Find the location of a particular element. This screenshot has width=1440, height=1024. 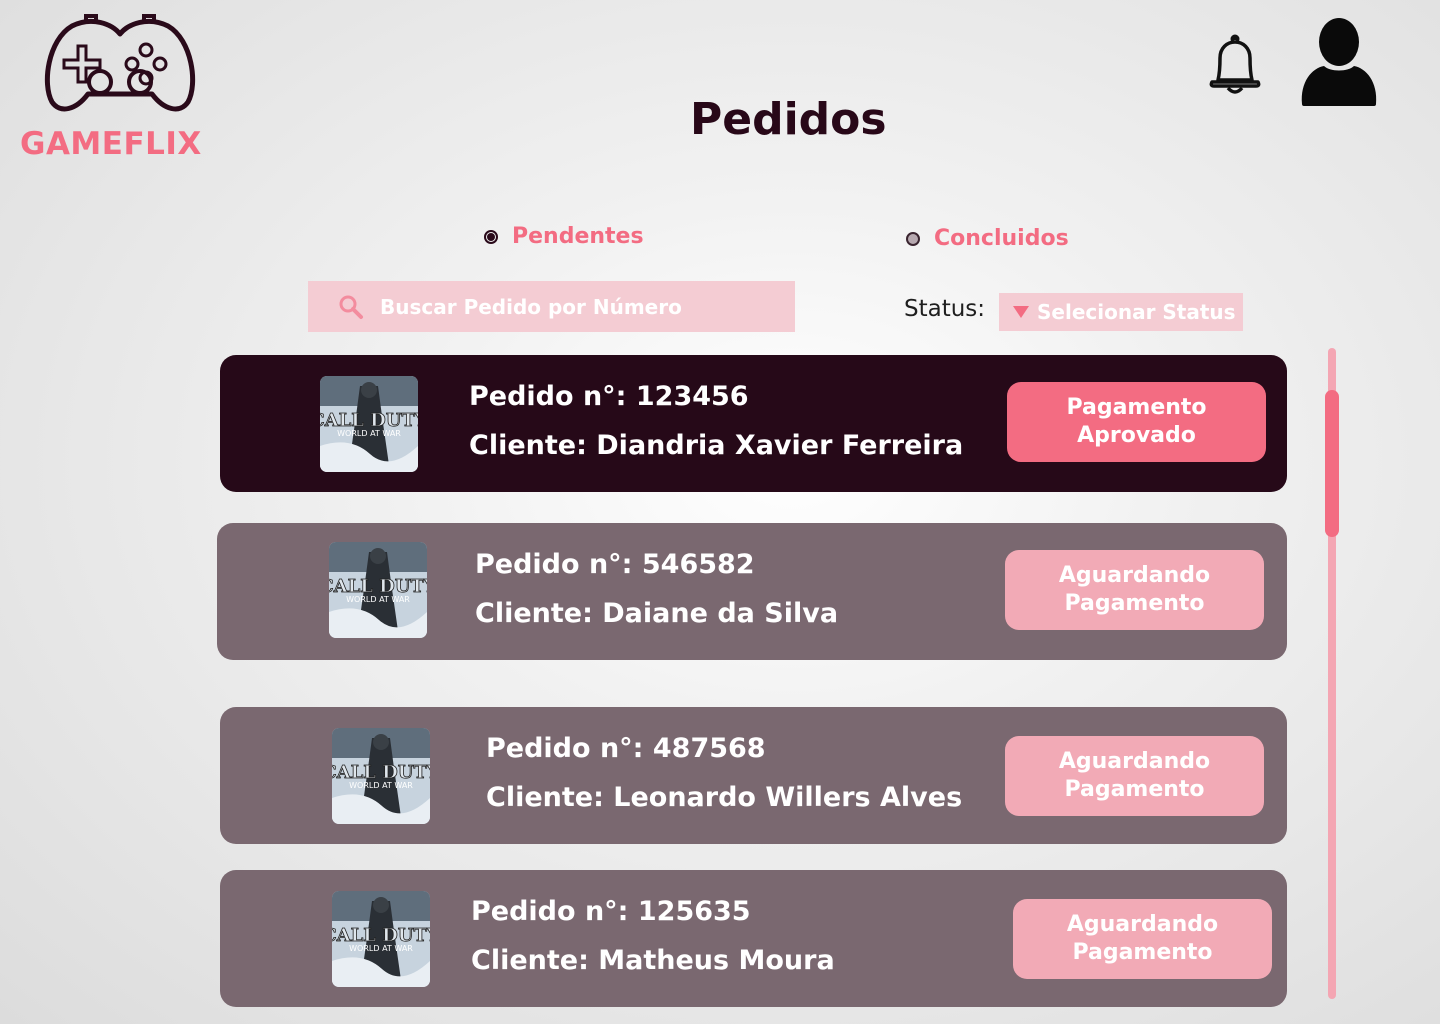

order-client: Cliente: Diandria Xavier Ferreira is located at coordinates (716, 445).